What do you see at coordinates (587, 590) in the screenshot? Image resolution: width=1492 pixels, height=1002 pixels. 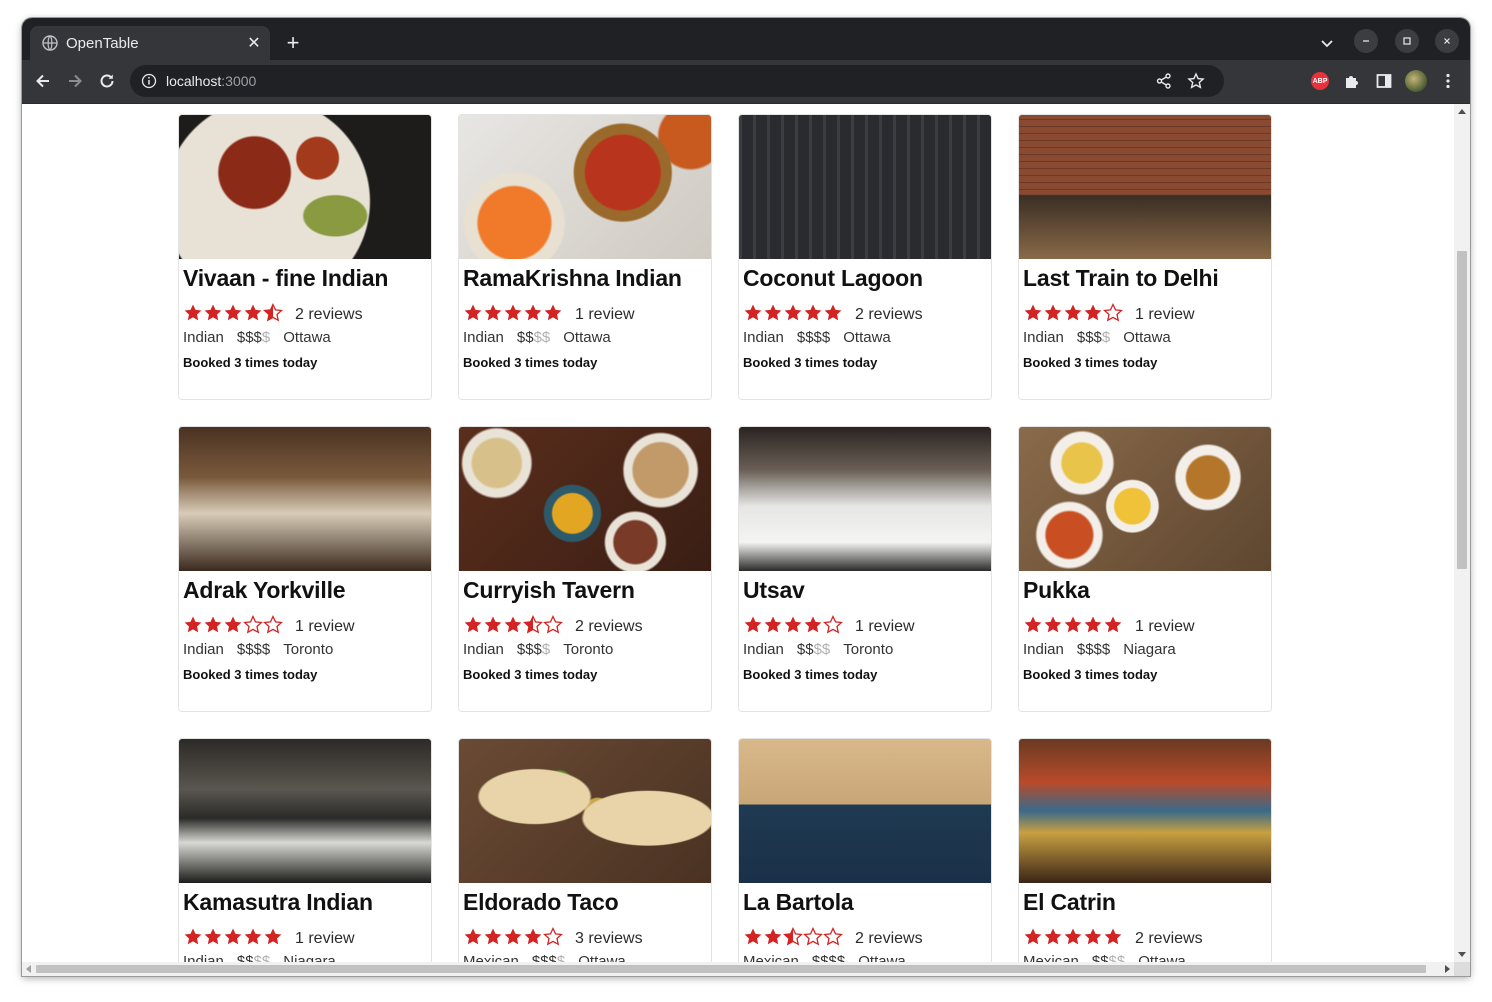 I see `restaurant-name: Curryish Tavern` at bounding box center [587, 590].